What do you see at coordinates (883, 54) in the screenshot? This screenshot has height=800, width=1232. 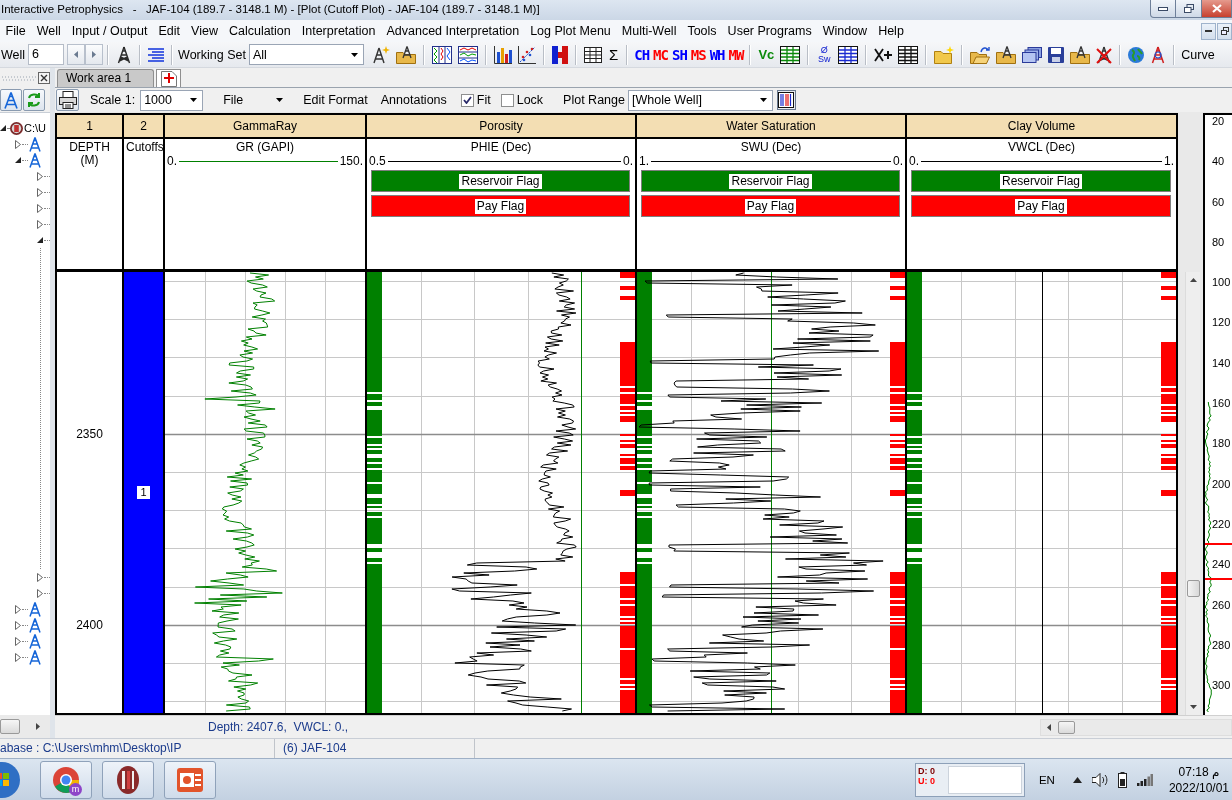 I see `cross-plus-icon` at bounding box center [883, 54].